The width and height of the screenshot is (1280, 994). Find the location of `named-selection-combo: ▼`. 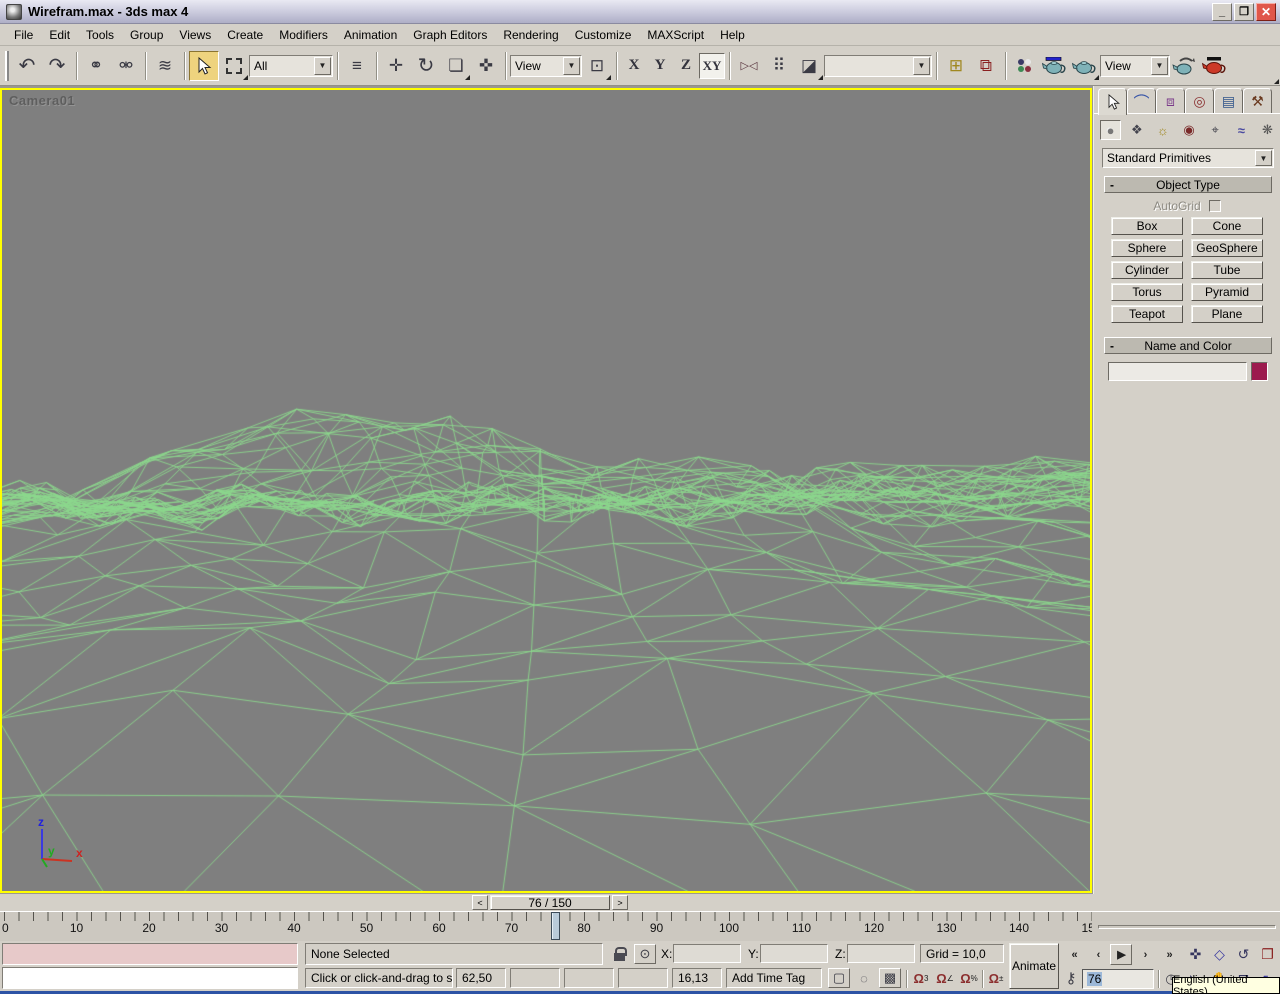

named-selection-combo: ▼ is located at coordinates (878, 65).